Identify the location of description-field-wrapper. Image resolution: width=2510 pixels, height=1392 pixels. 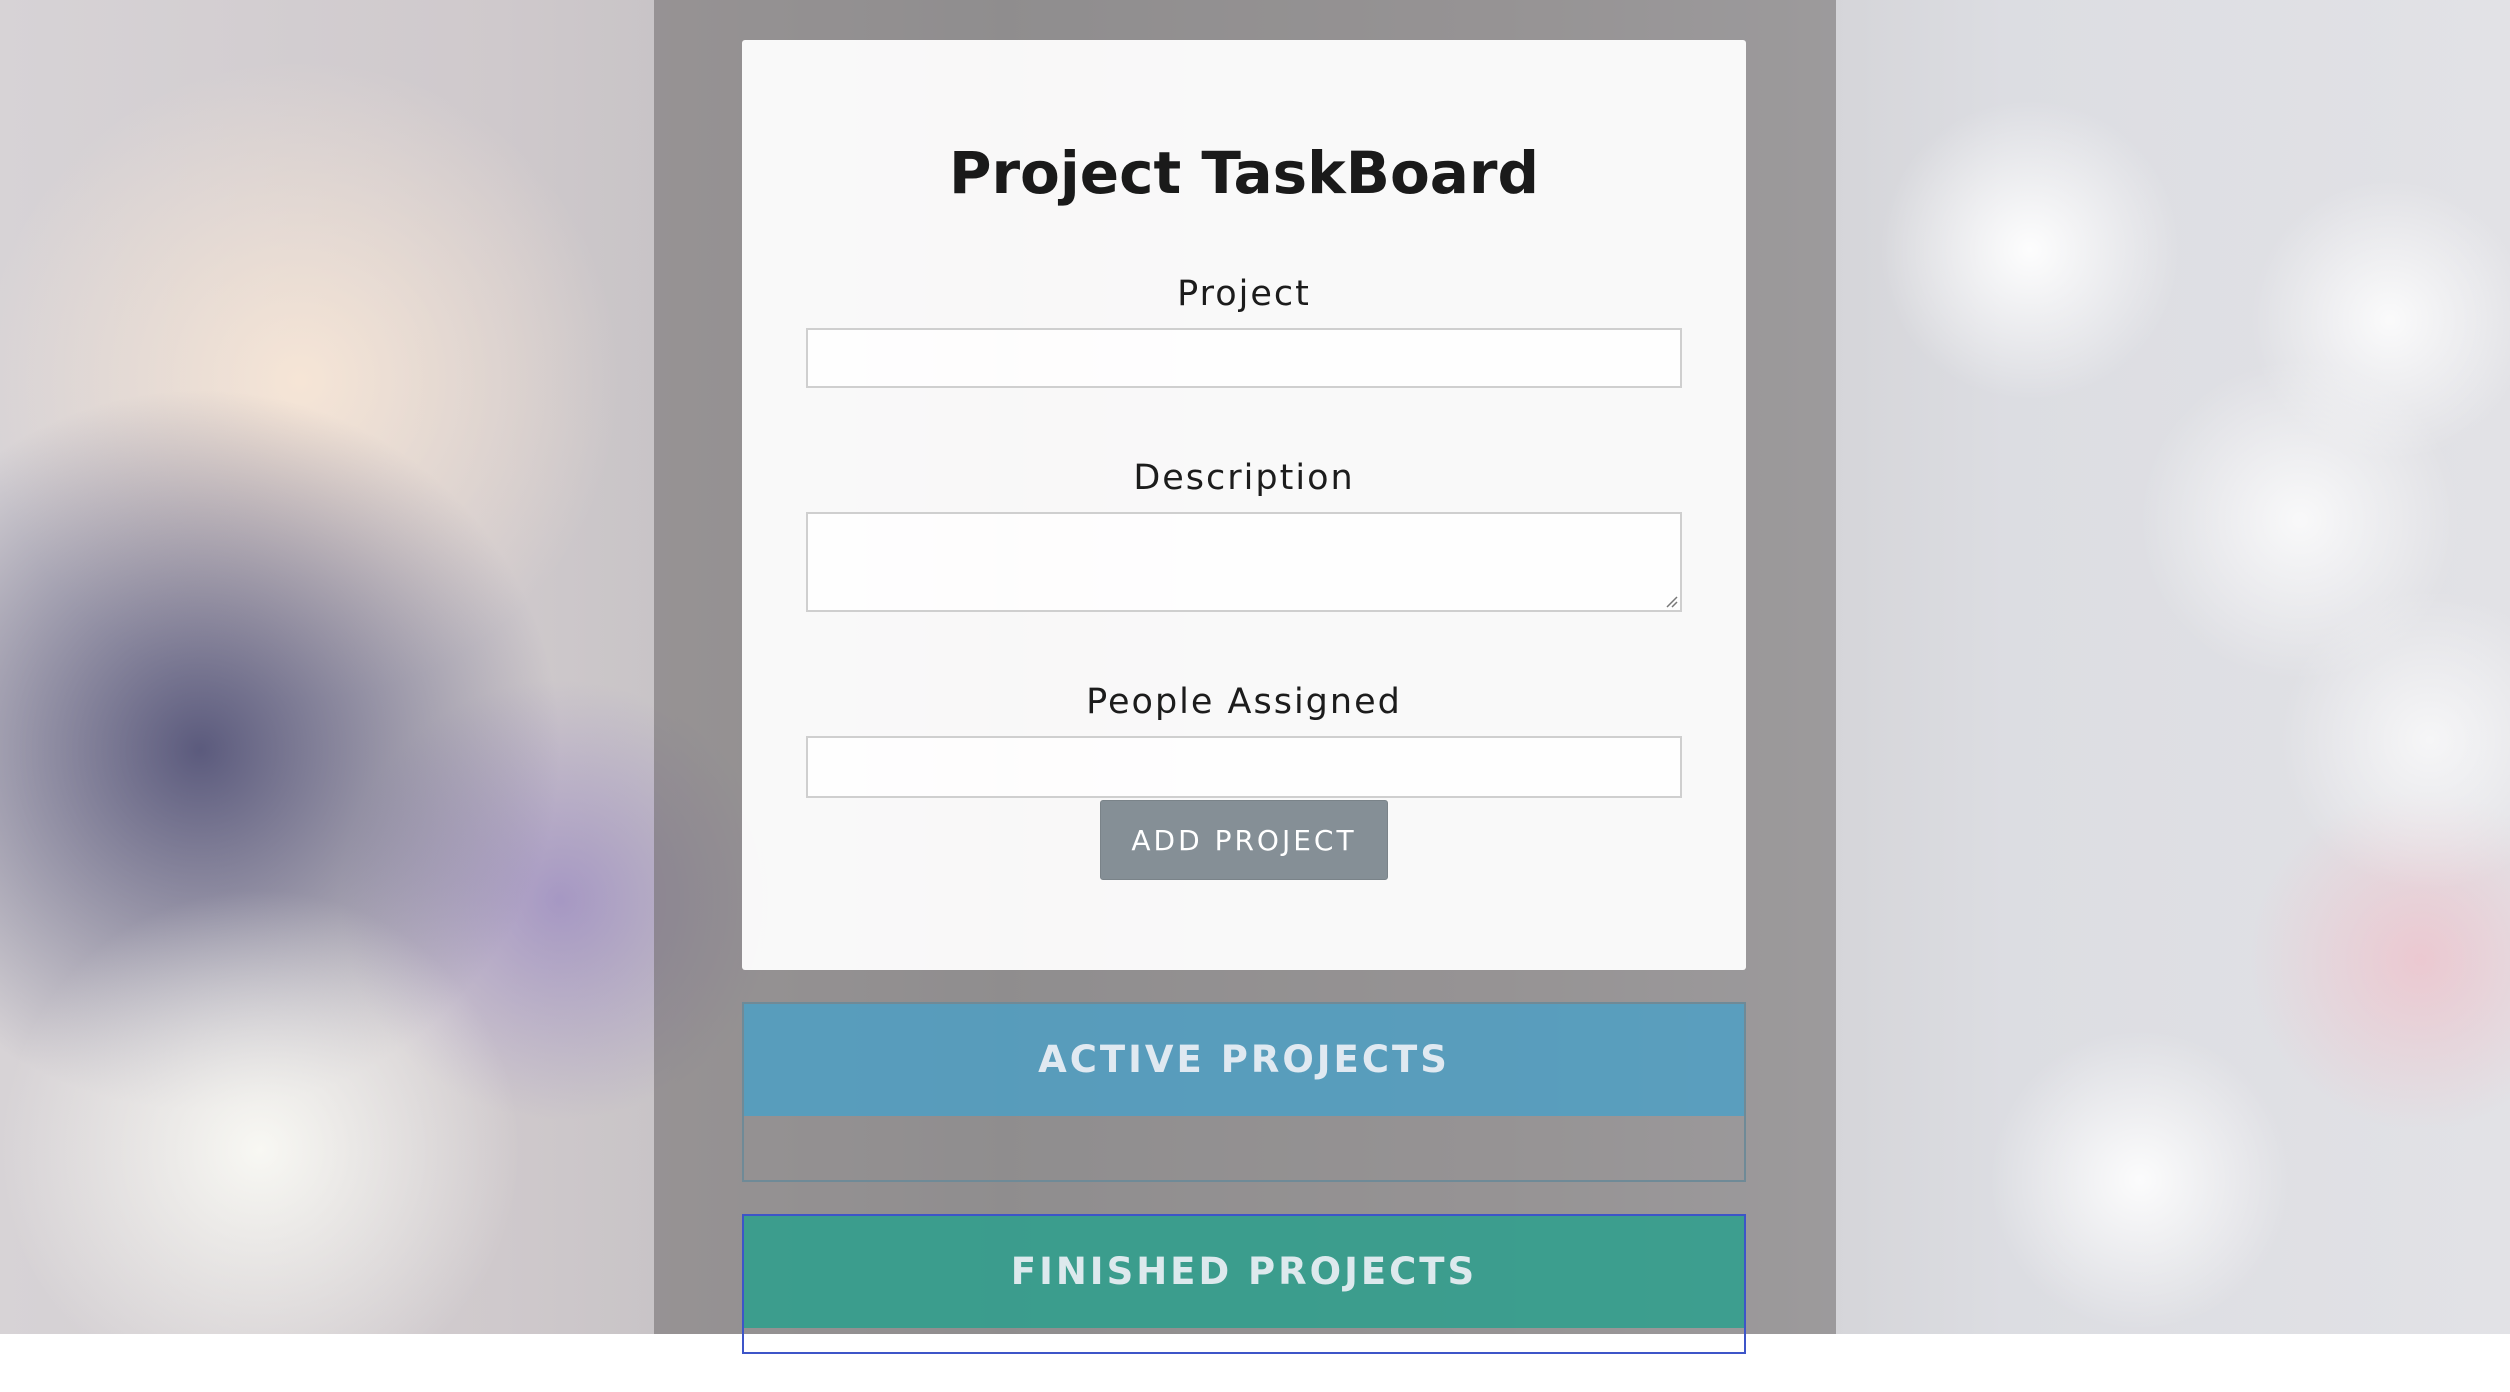
(1244, 562).